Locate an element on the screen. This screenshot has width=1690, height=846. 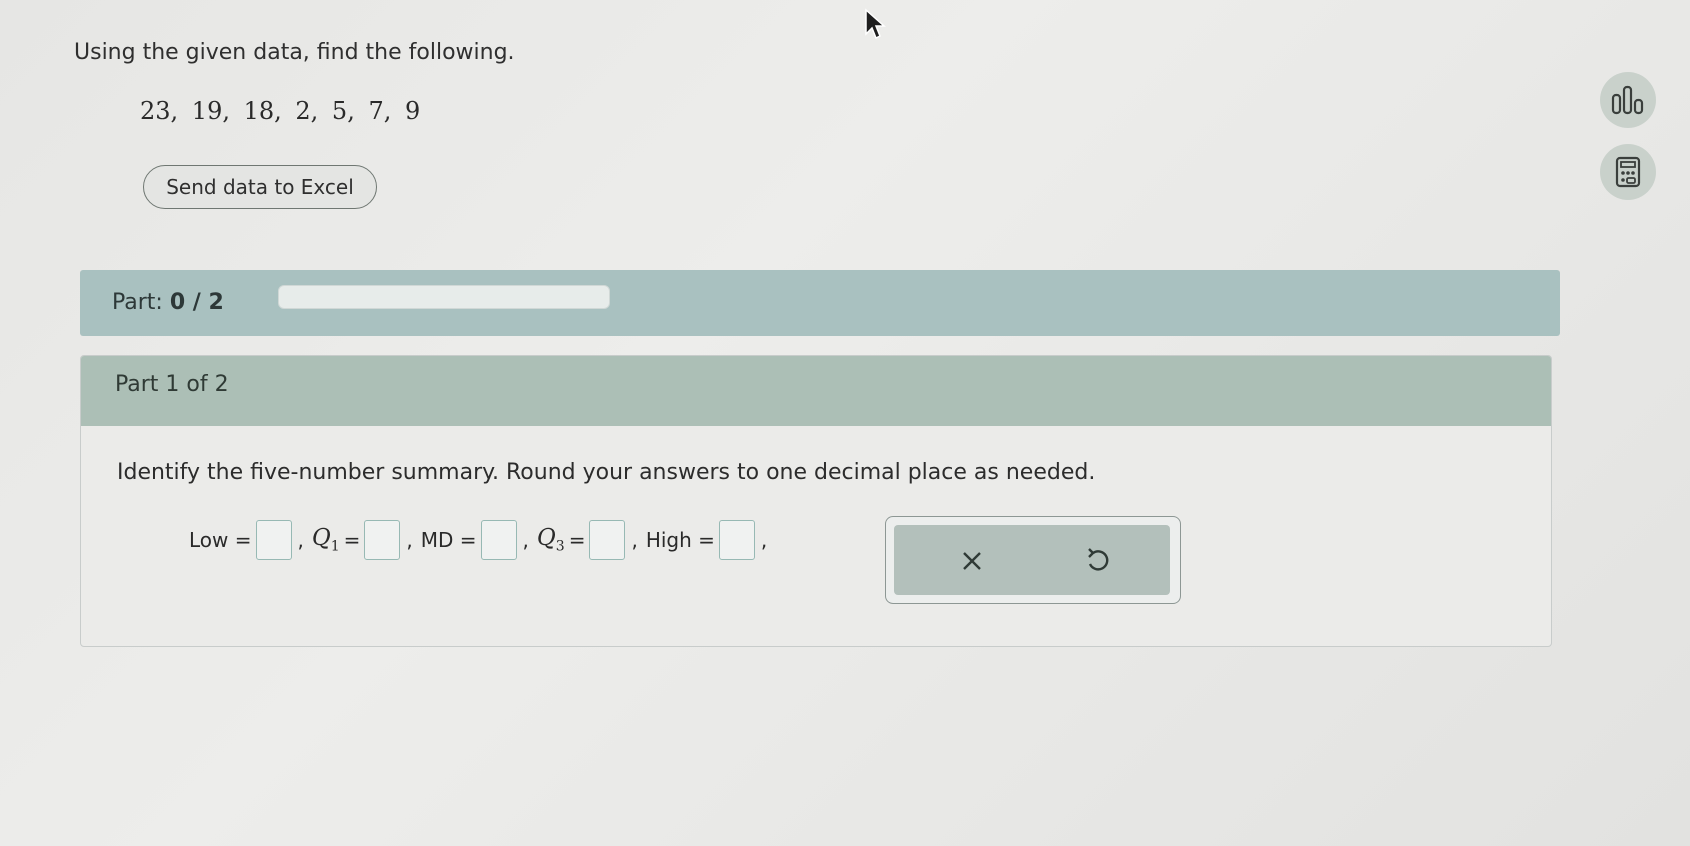
undo-button is located at coordinates (1098, 561).